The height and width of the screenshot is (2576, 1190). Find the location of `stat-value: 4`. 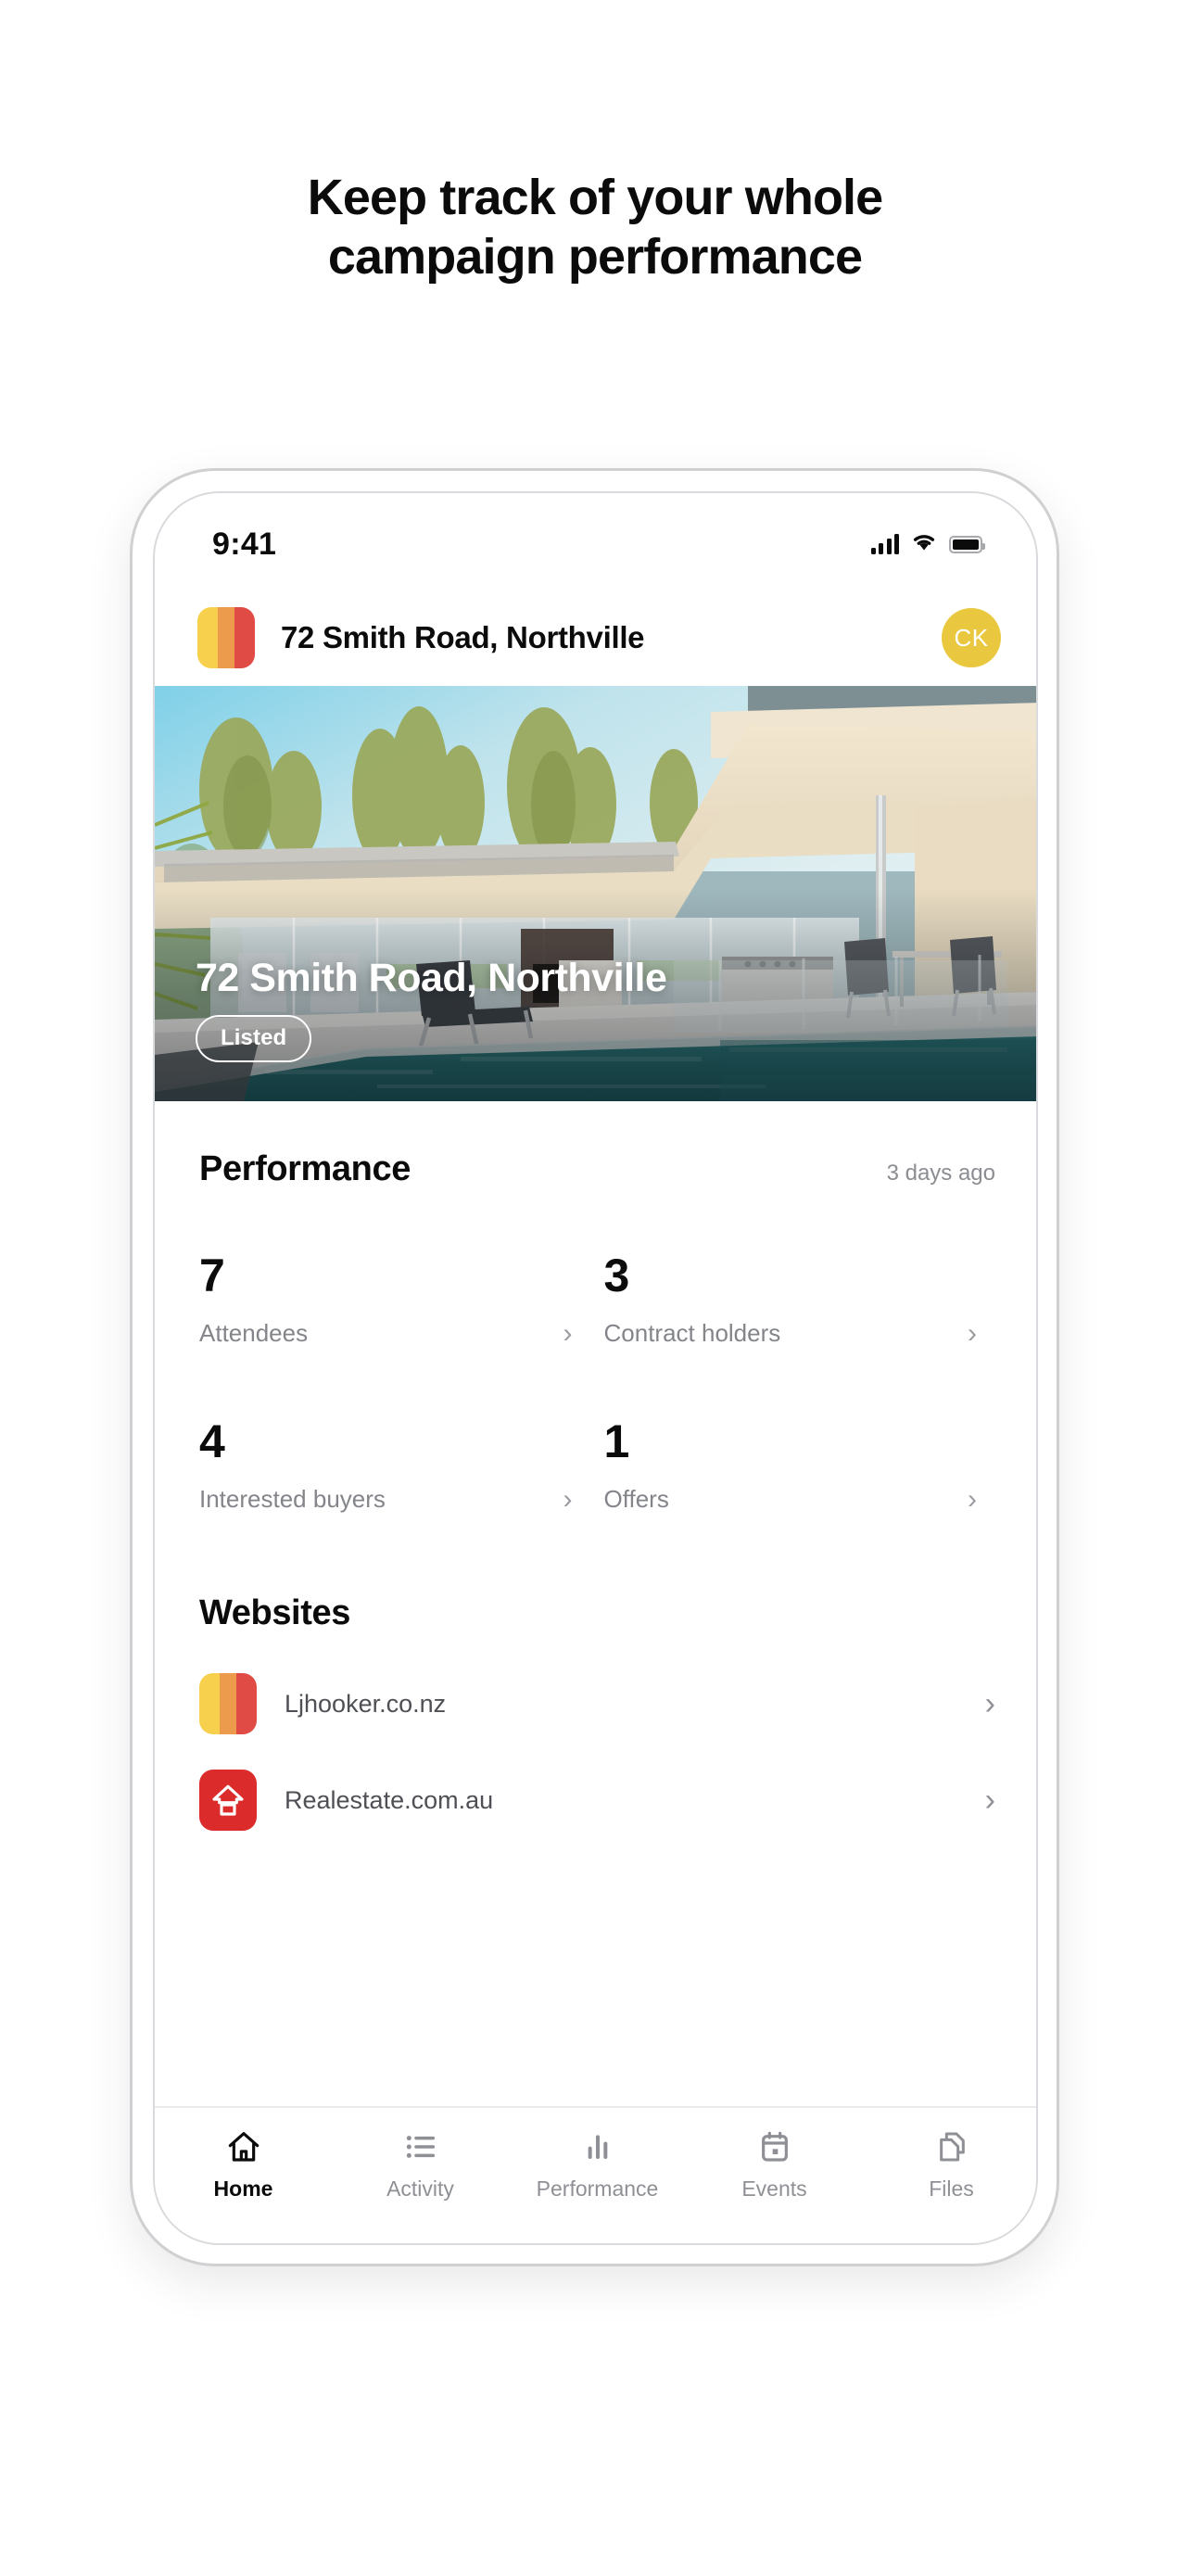

stat-value: 4 is located at coordinates (212, 1441).